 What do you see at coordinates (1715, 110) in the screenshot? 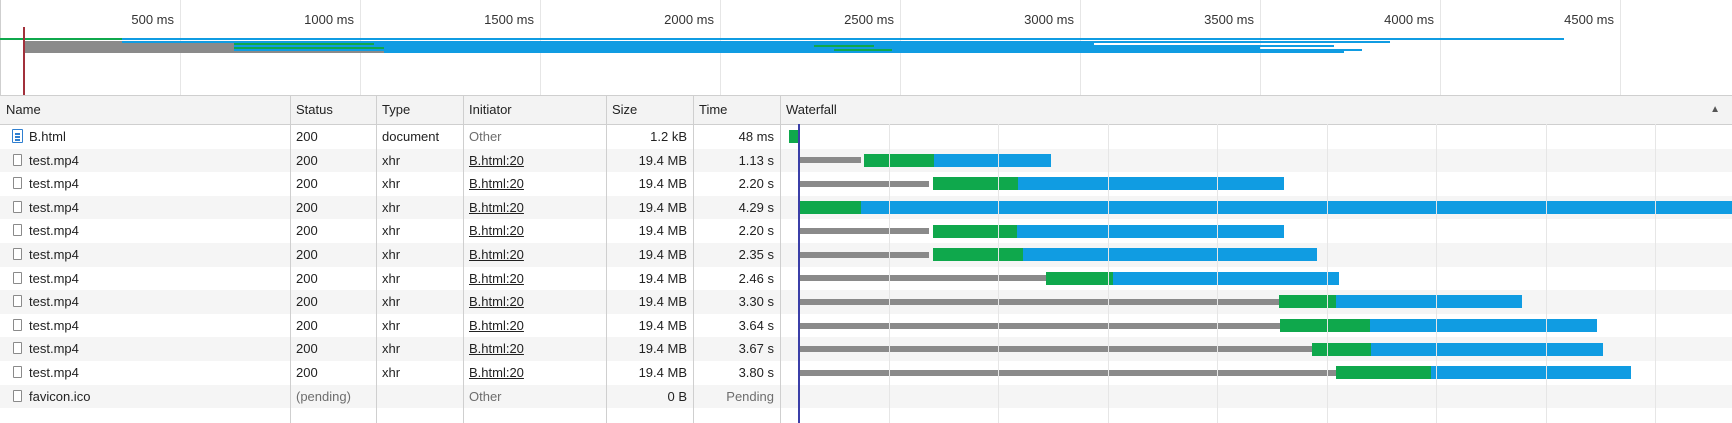
I see `sort-ascending-icon: ▲` at bounding box center [1715, 110].